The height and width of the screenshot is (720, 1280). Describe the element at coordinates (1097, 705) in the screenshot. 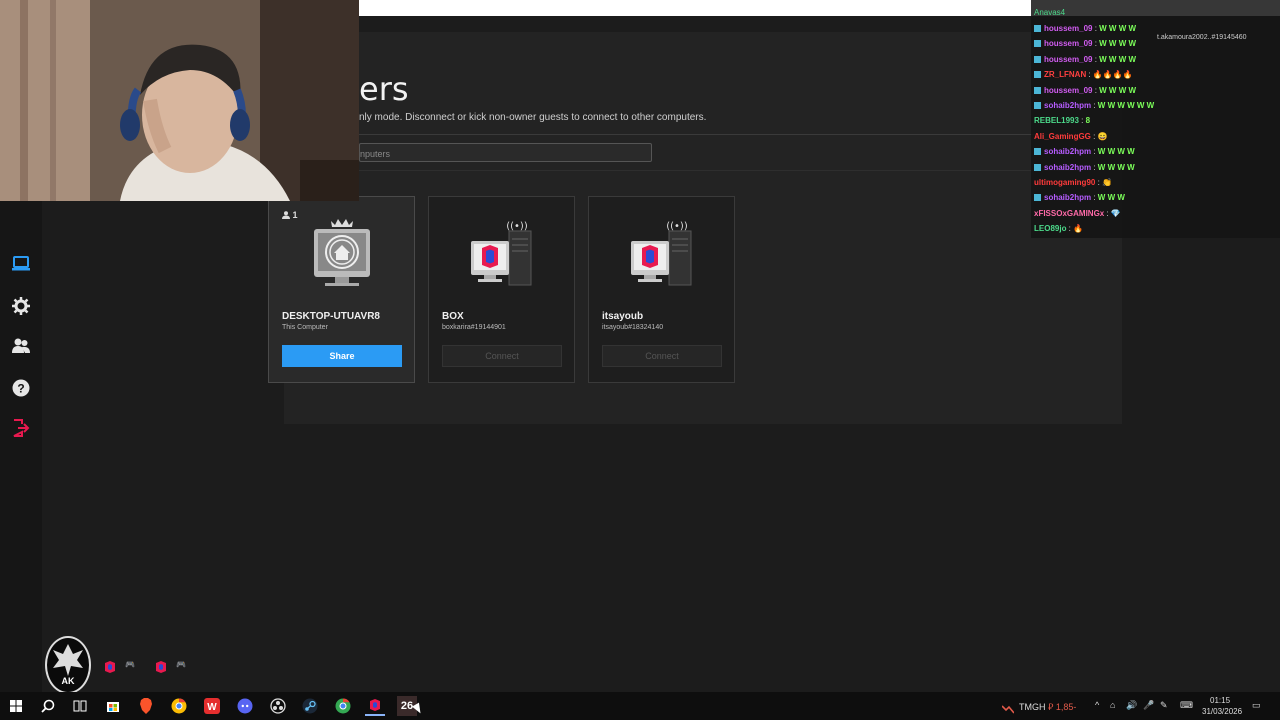

I see `chevron-up-icon: ^` at that location.